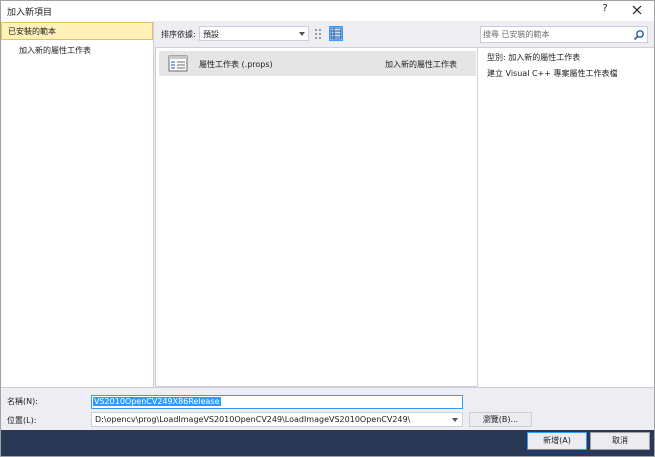 The height and width of the screenshot is (457, 655). What do you see at coordinates (327, 11) in the screenshot?
I see `title-bar: 加入新項目 ?` at bounding box center [327, 11].